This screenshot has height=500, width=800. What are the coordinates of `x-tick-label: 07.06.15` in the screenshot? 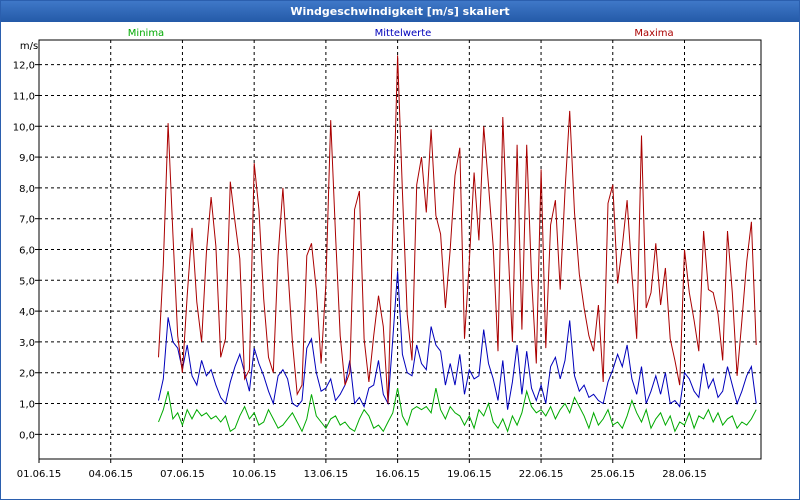 It's located at (182, 474).